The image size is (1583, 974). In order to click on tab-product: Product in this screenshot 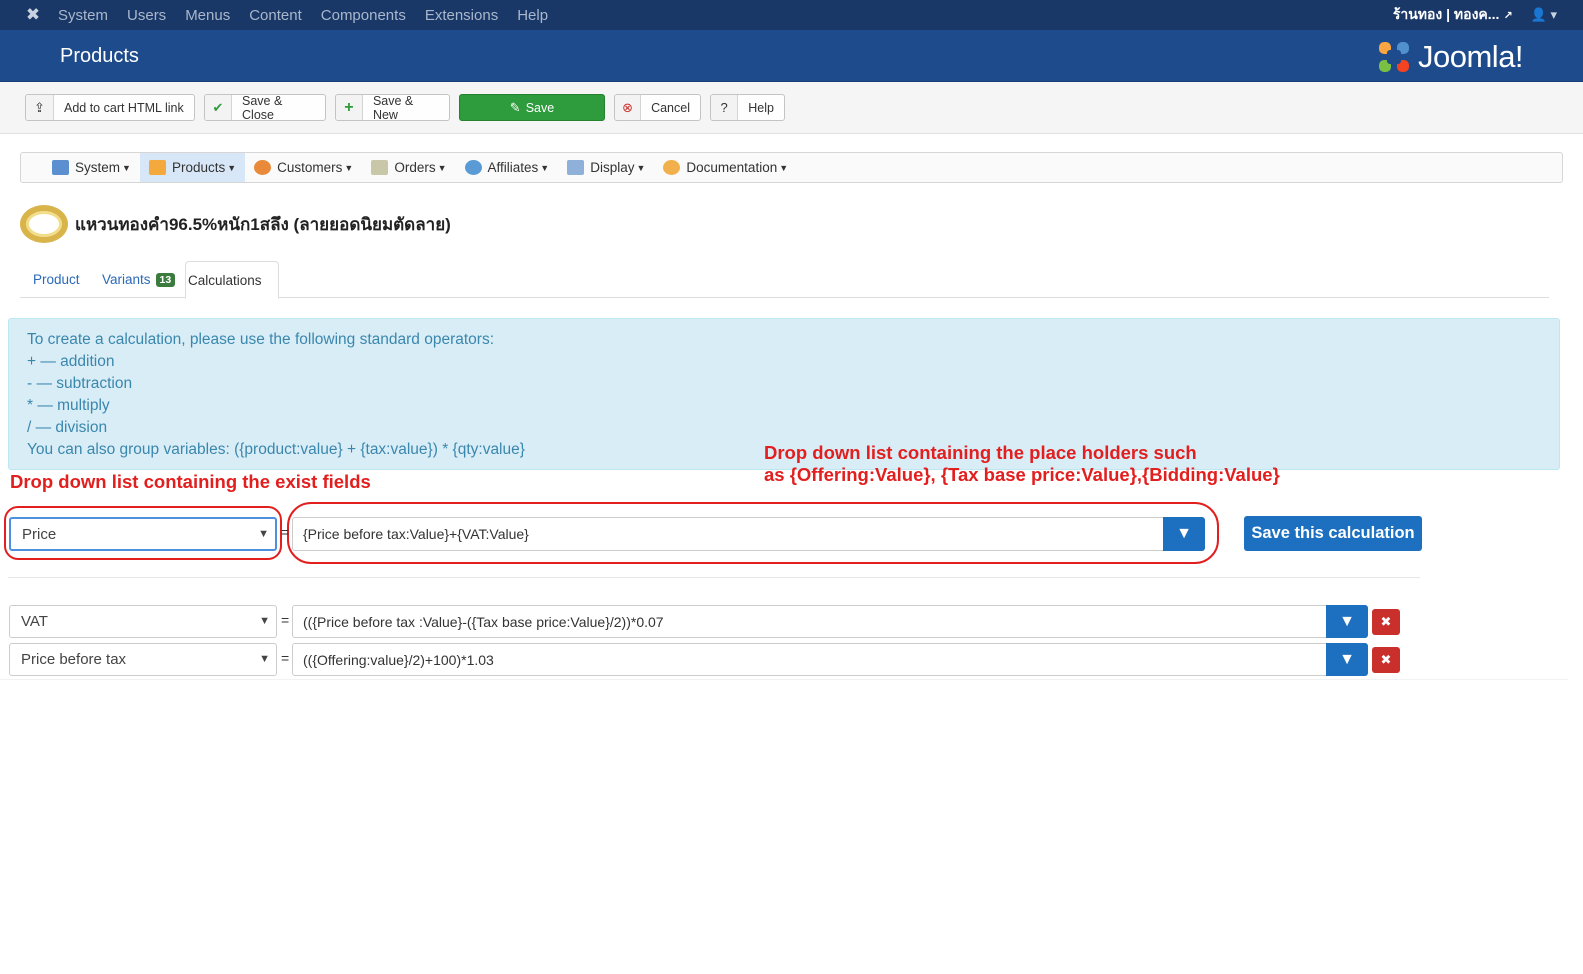, I will do `click(56, 279)`.